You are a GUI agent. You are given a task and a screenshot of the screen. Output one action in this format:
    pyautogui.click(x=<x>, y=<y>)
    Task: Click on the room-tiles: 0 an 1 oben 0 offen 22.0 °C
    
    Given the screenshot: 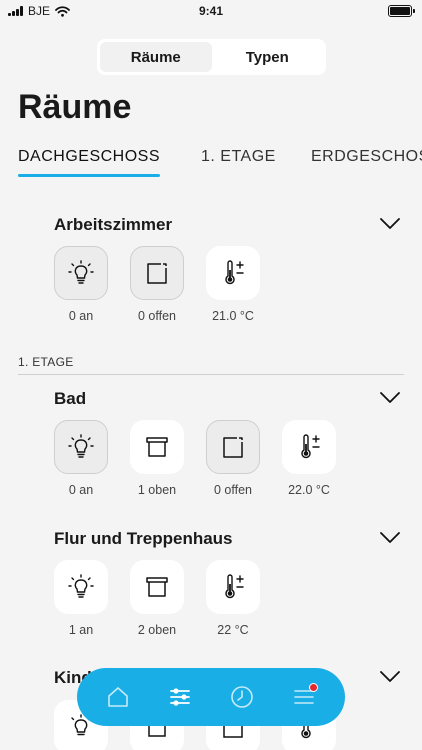 What is the action you would take?
    pyautogui.click(x=195, y=458)
    